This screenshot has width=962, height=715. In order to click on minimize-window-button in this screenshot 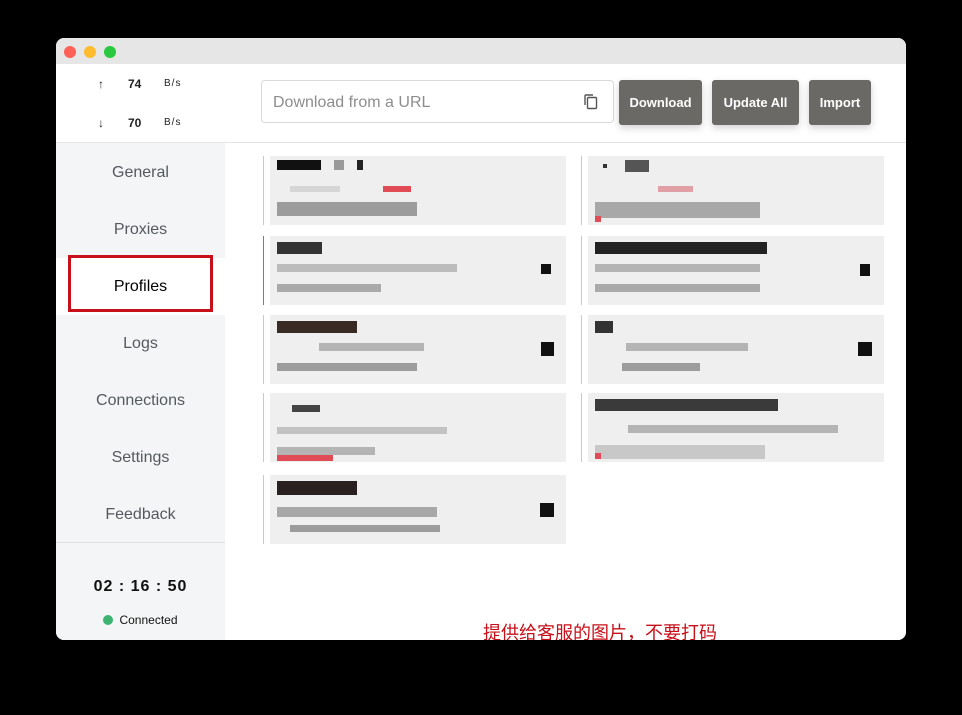, I will do `click(90, 52)`.